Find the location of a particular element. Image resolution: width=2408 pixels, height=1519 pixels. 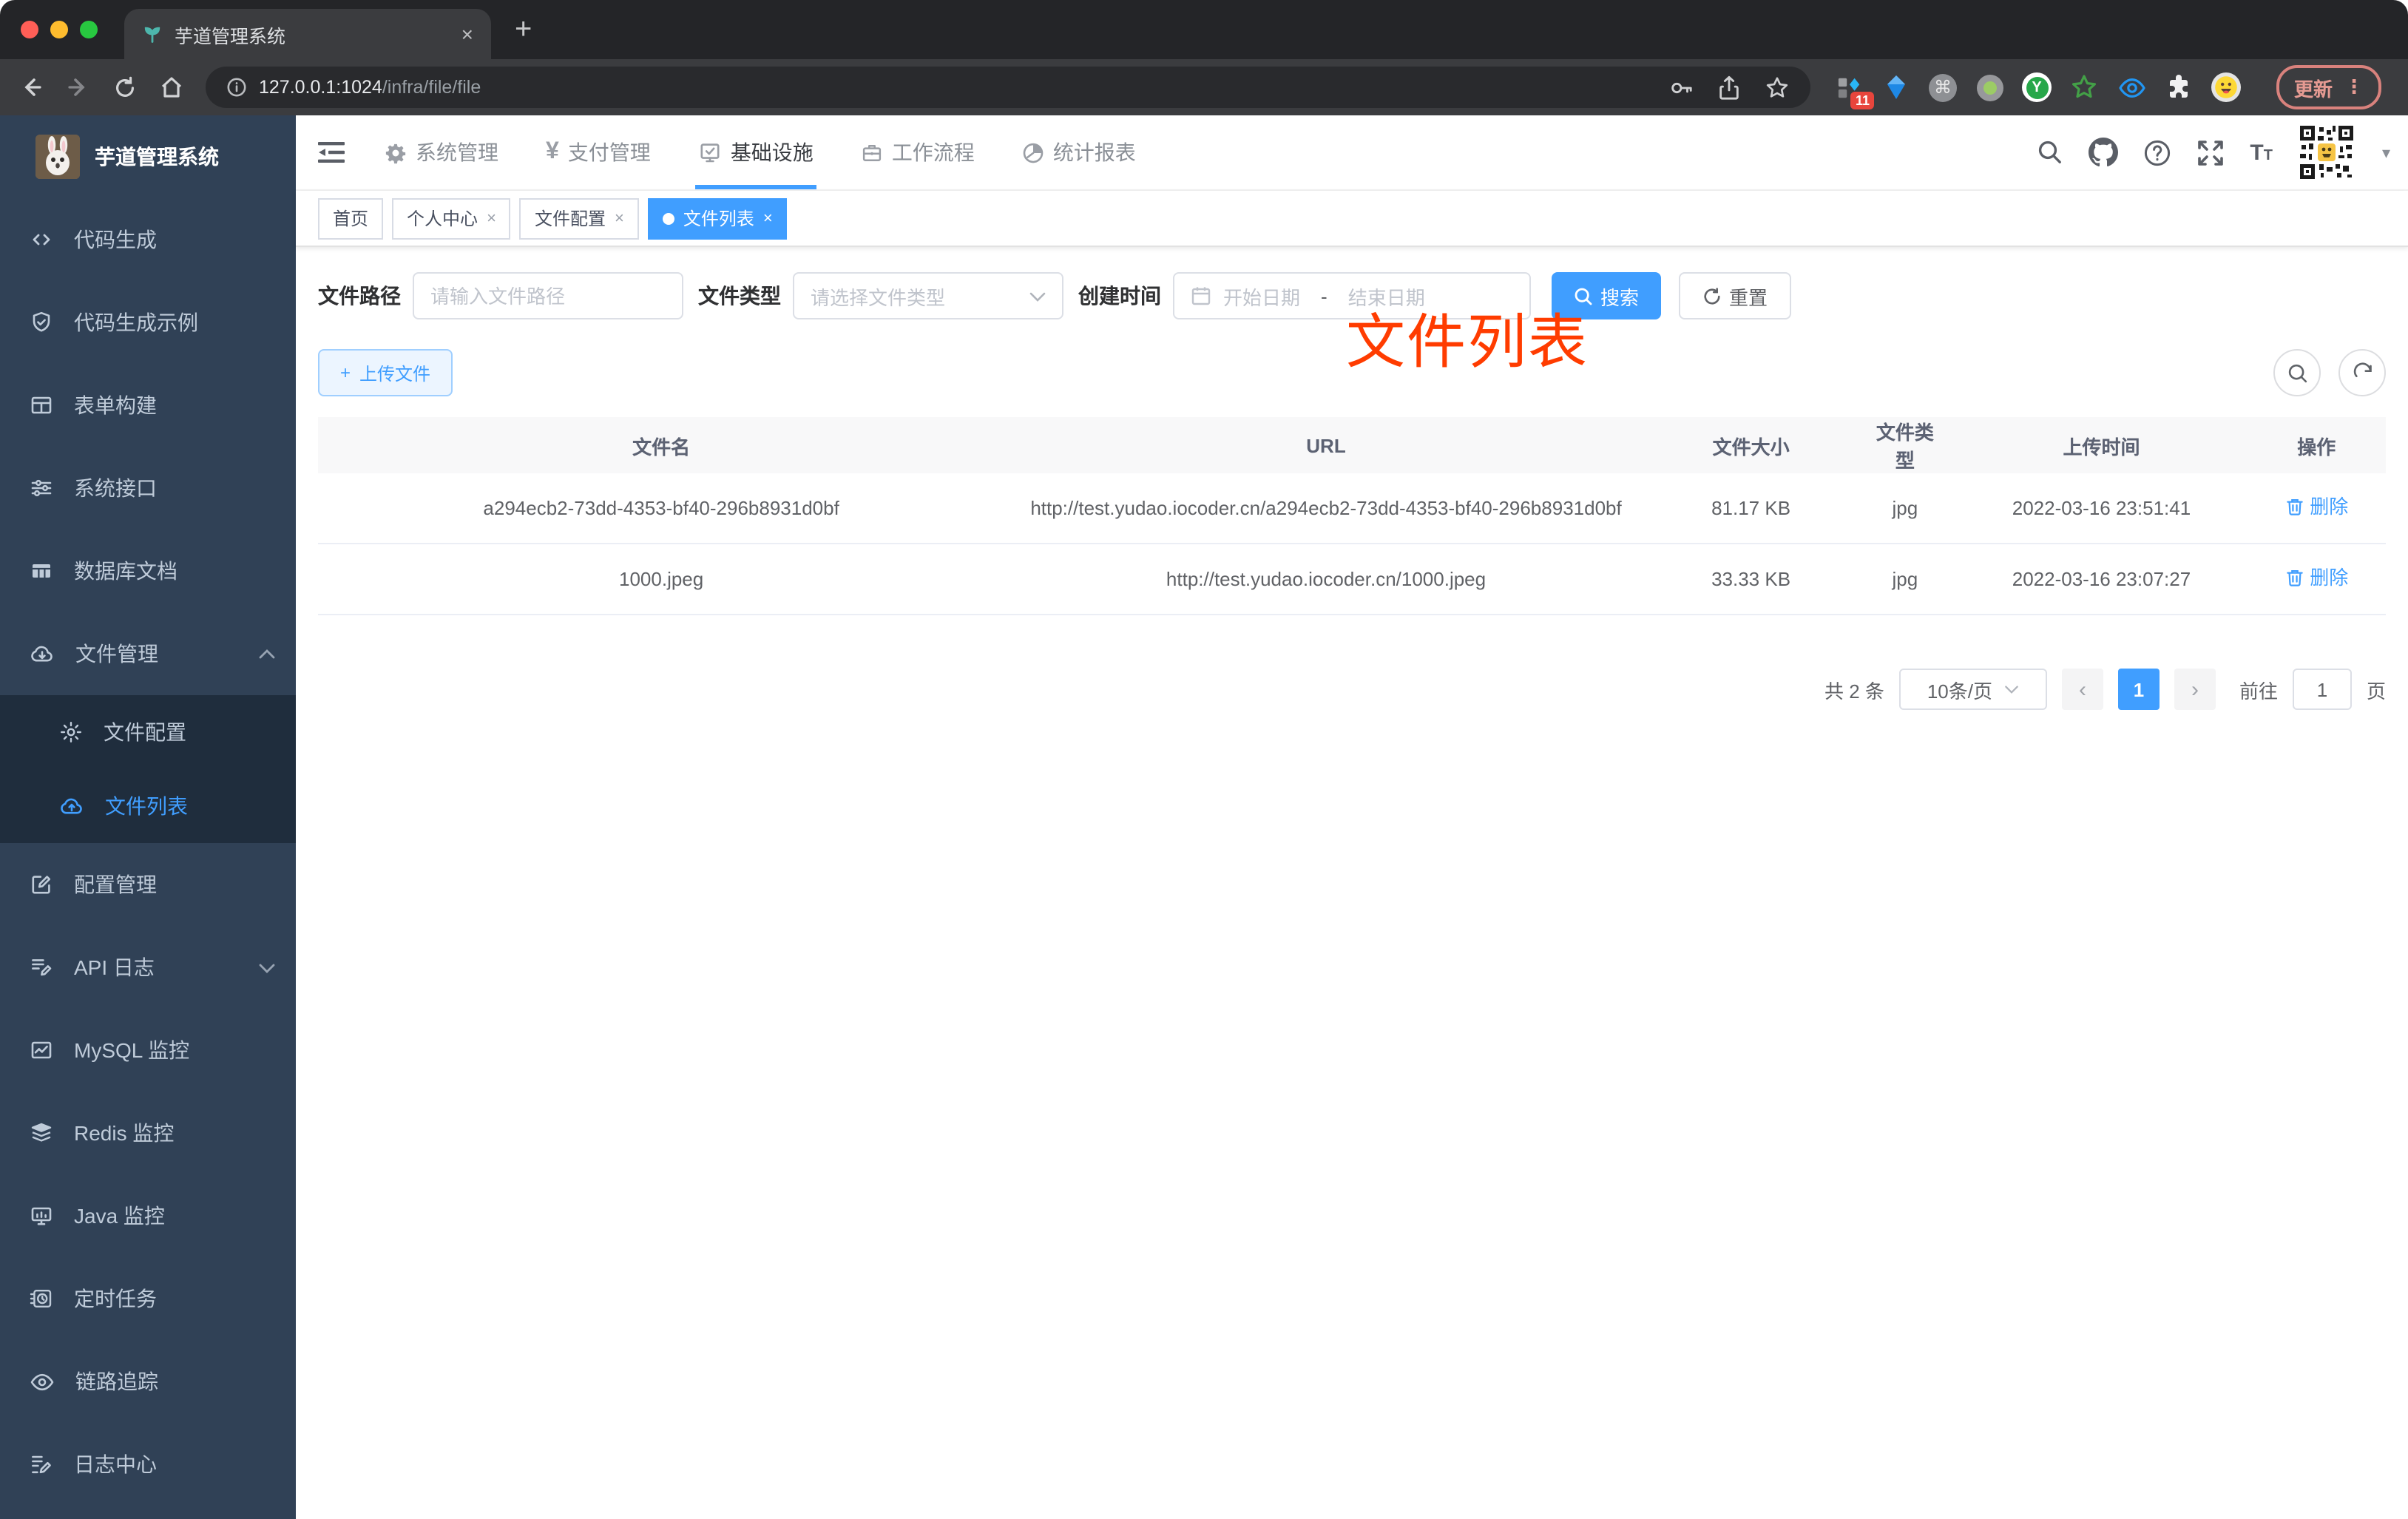

goto-page-input is located at coordinates (2322, 689).